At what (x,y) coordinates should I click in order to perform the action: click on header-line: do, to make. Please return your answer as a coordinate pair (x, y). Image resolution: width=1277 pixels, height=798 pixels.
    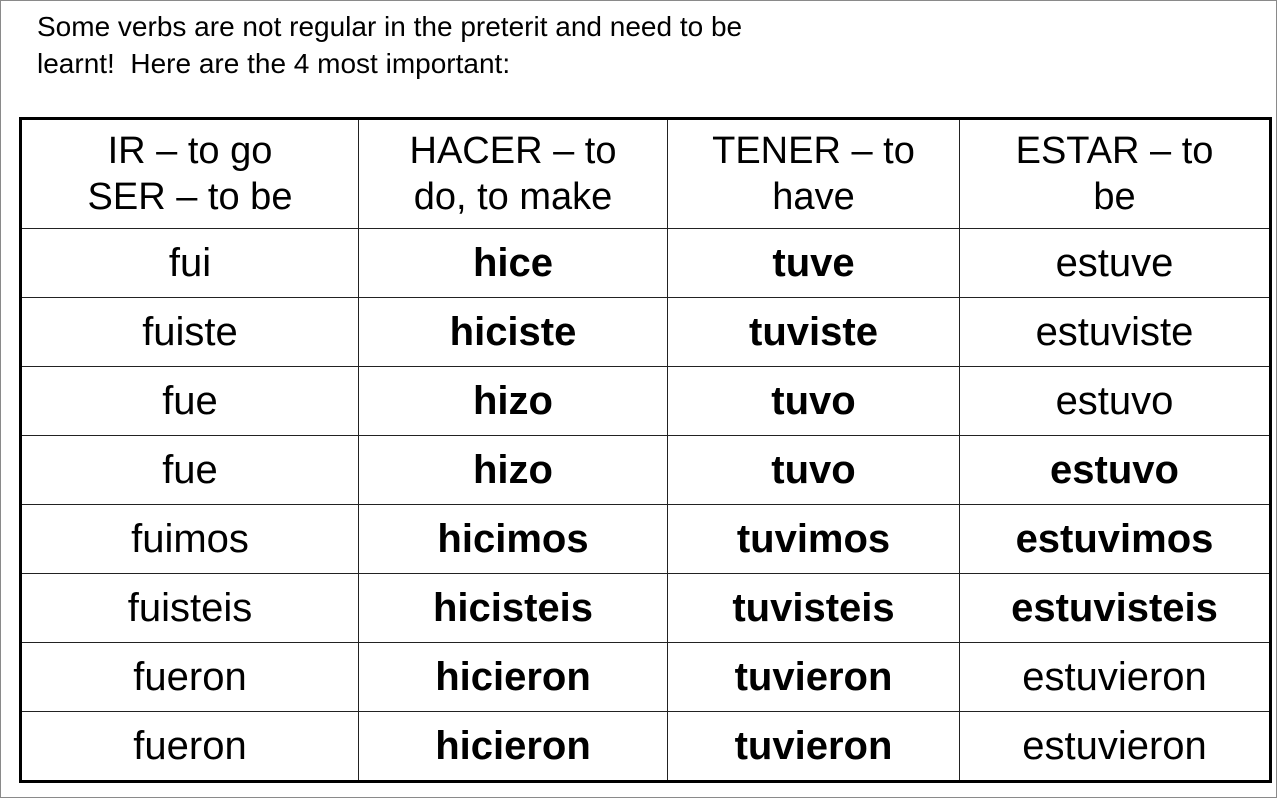
    Looking at the image, I should click on (513, 197).